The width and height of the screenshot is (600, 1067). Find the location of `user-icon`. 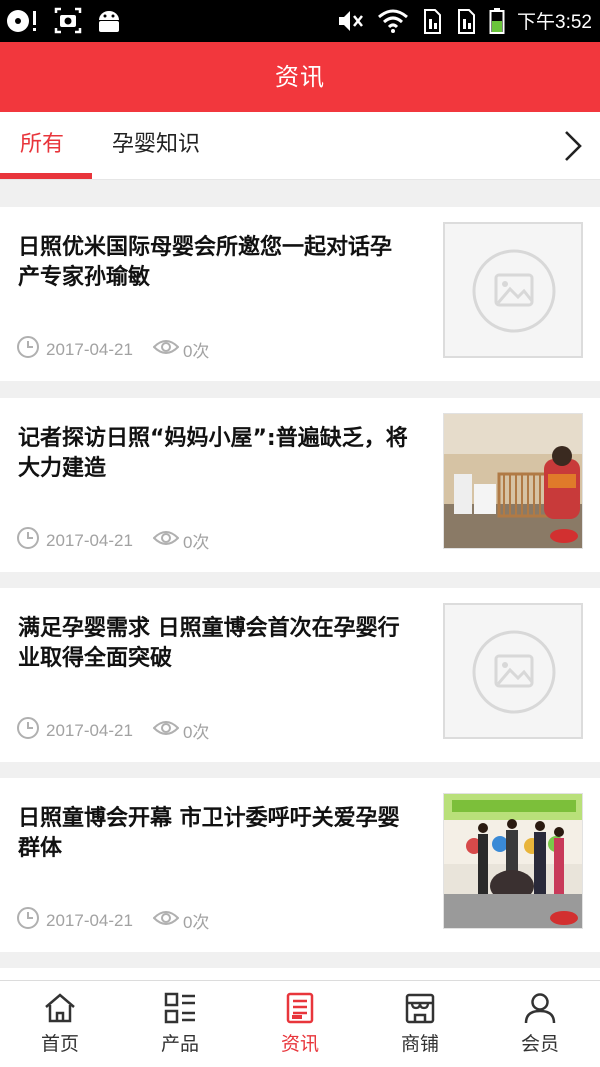

user-icon is located at coordinates (540, 1008).